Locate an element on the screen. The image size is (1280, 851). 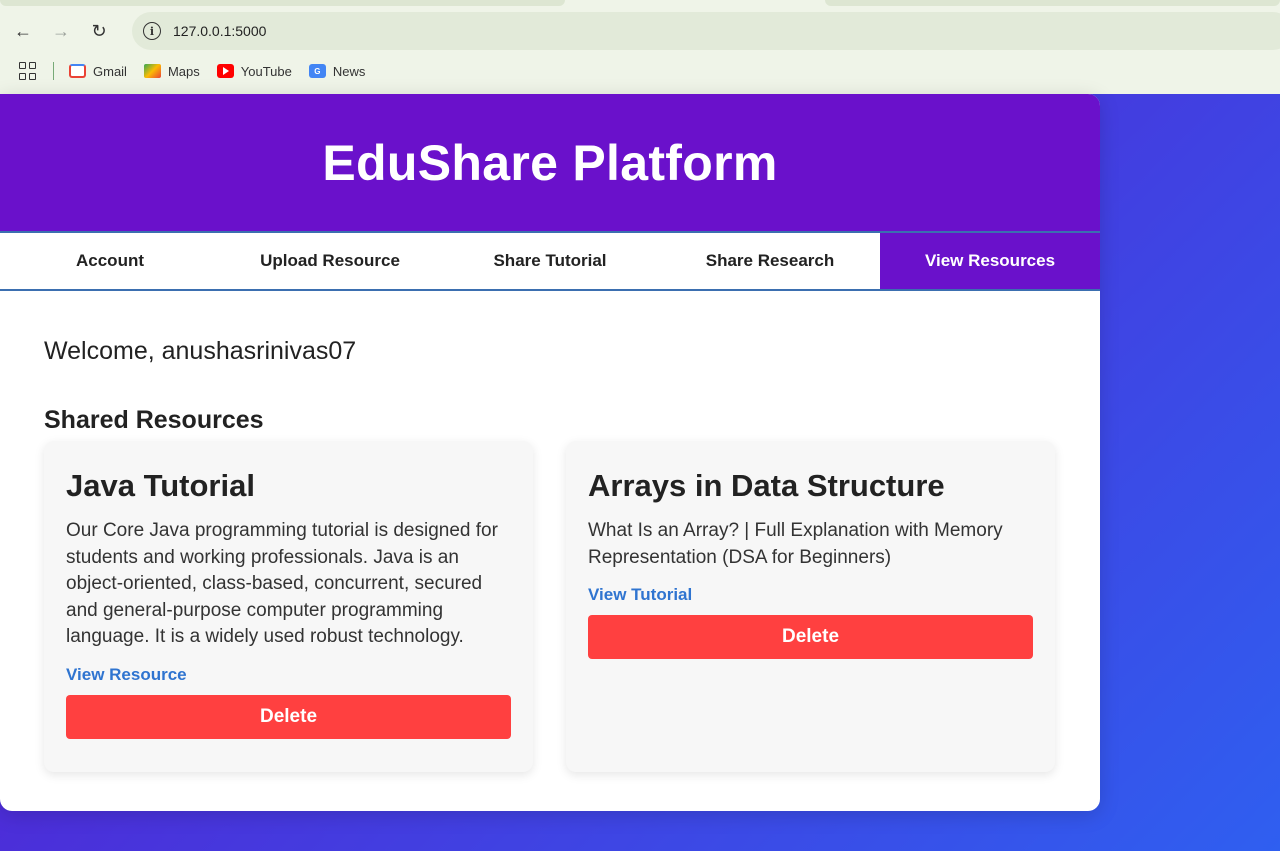
nav-share-research: Share Research is located at coordinates (770, 261).